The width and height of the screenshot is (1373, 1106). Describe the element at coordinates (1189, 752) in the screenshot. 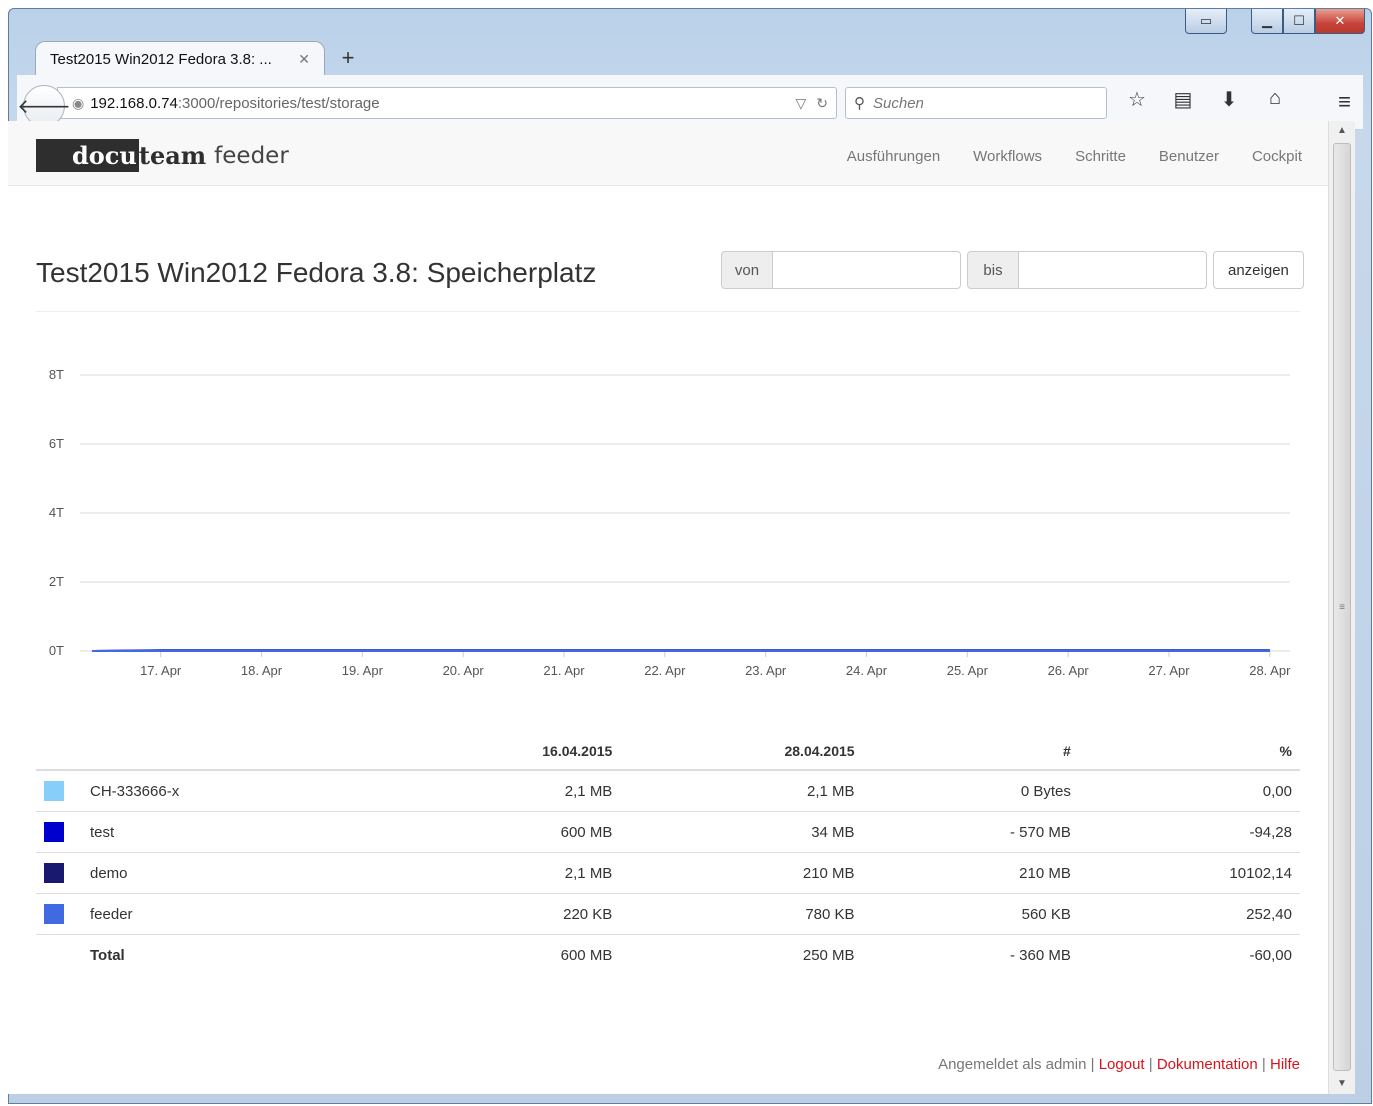

I see `header-percent: %` at that location.